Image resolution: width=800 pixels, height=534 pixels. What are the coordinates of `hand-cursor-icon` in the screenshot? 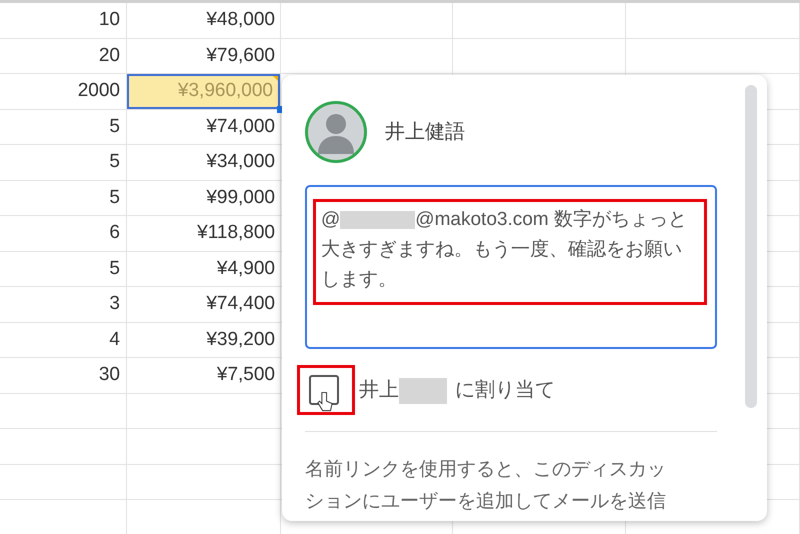 It's located at (325, 402).